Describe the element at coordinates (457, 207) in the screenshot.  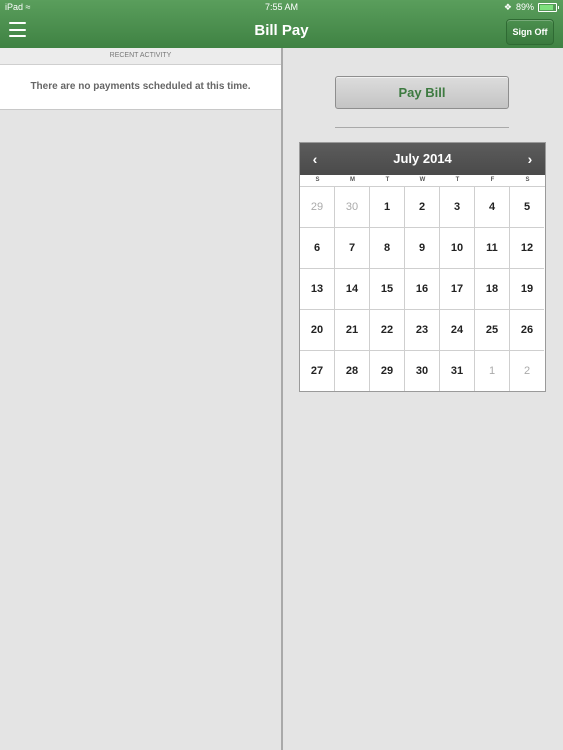
I see `calendar-day: 3` at that location.